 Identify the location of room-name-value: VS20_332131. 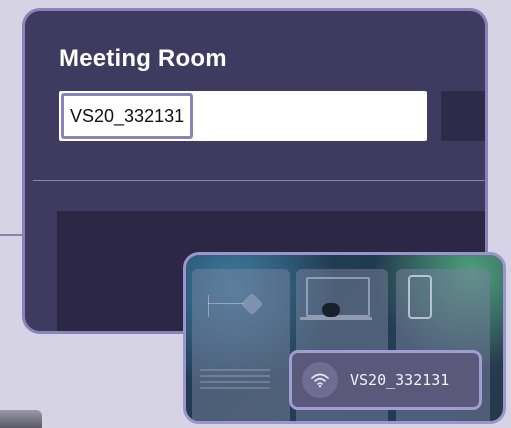
(127, 116).